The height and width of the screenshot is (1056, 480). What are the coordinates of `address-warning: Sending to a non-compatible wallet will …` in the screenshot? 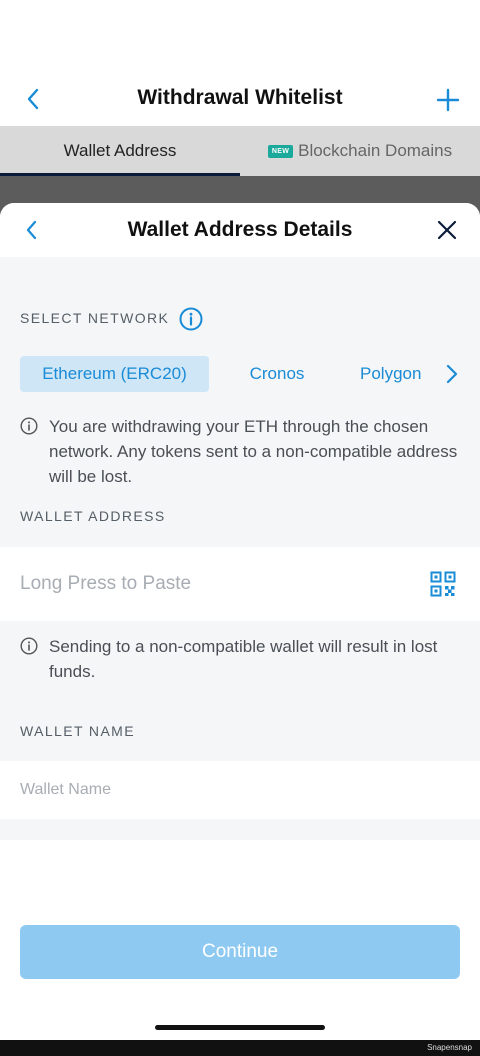 It's located at (240, 659).